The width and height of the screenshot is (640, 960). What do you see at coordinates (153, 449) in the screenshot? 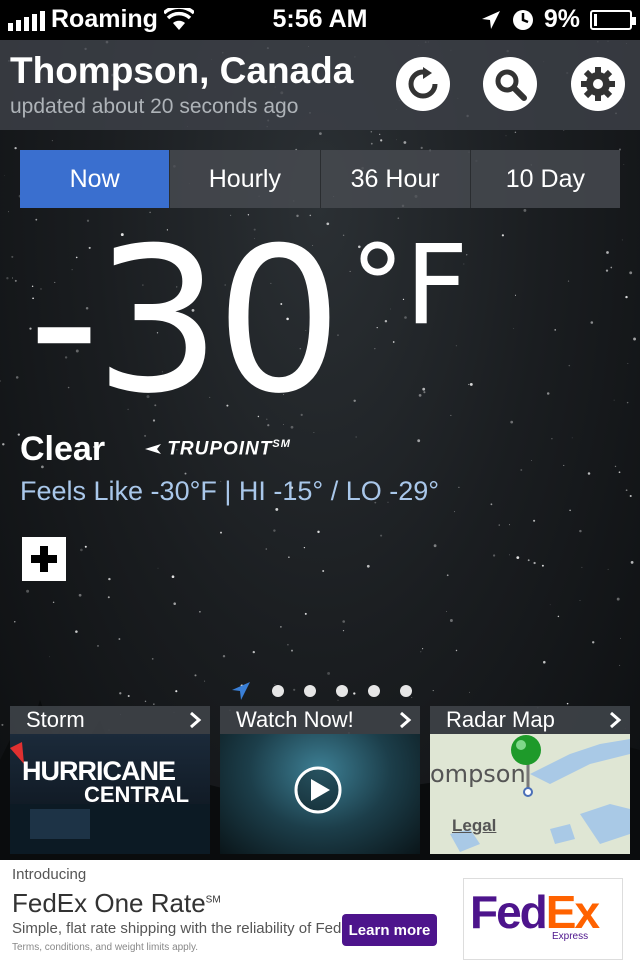
I see `trupoint-arrow-icon` at bounding box center [153, 449].